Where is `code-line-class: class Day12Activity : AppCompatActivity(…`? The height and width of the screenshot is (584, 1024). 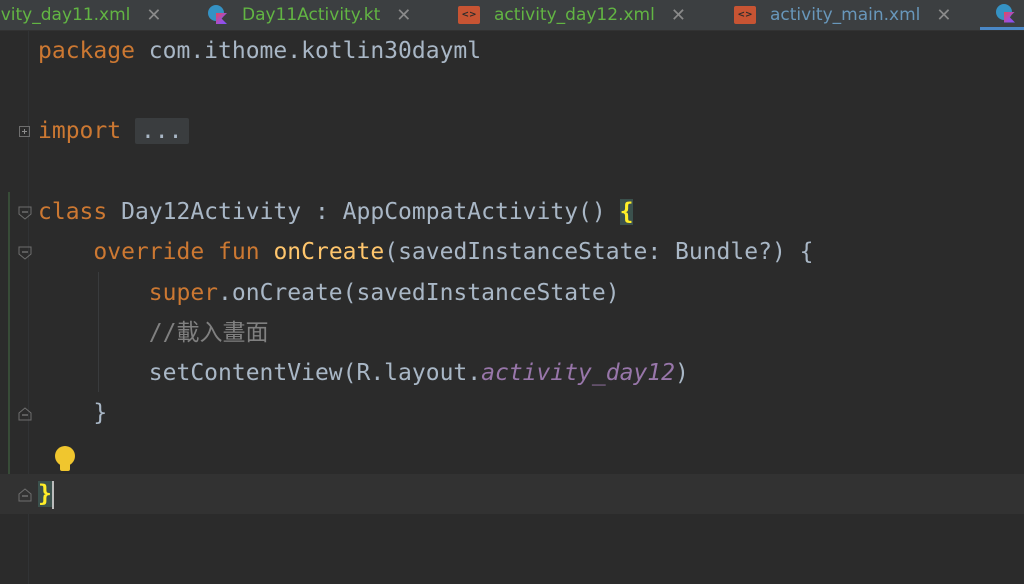
code-line-class: class Day12Activity : AppCompatActivity(… is located at coordinates (336, 212).